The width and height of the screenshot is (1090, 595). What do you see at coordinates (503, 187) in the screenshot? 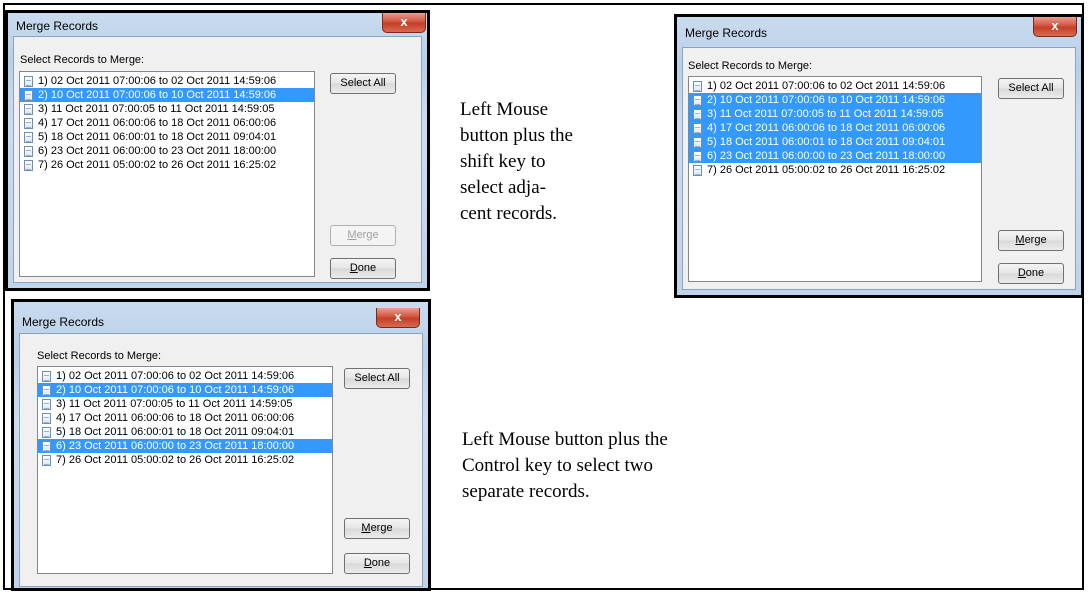
I see `caption-line: select adja-` at bounding box center [503, 187].